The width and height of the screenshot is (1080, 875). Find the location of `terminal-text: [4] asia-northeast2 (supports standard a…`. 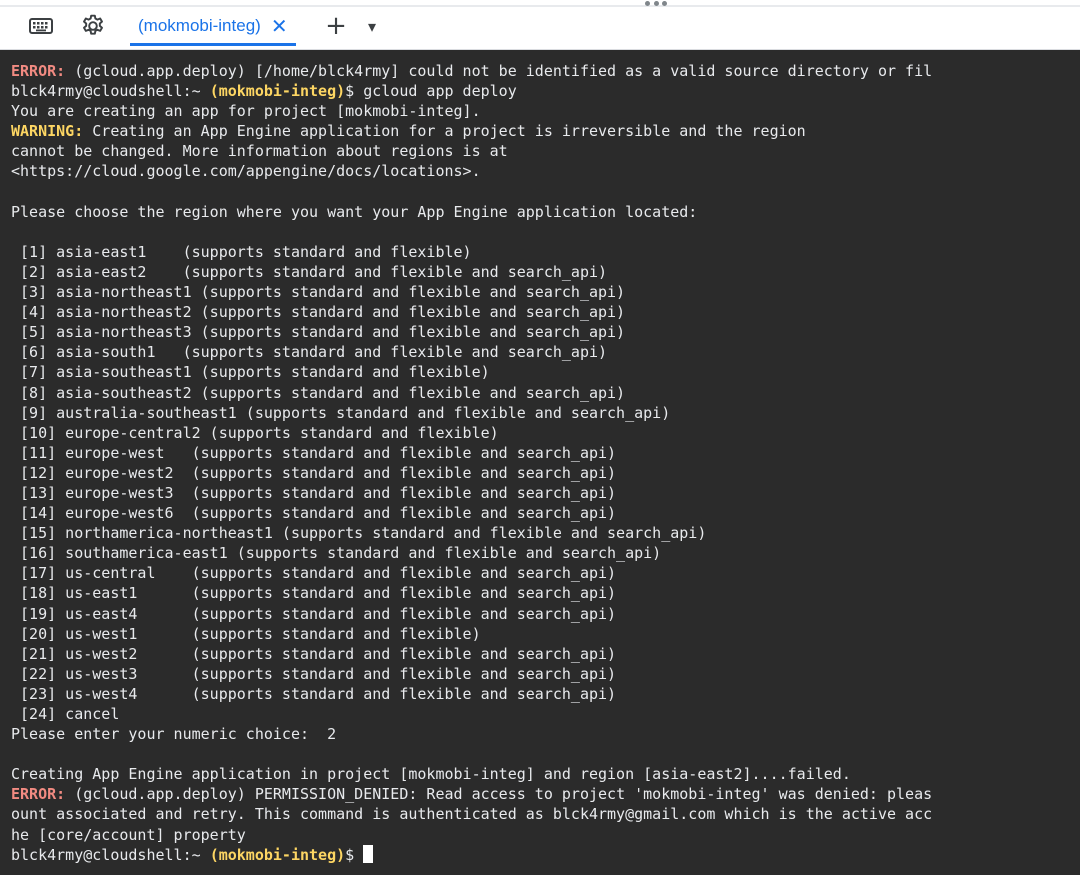

terminal-text: [4] asia-northeast2 (supports standard a… is located at coordinates (318, 312).